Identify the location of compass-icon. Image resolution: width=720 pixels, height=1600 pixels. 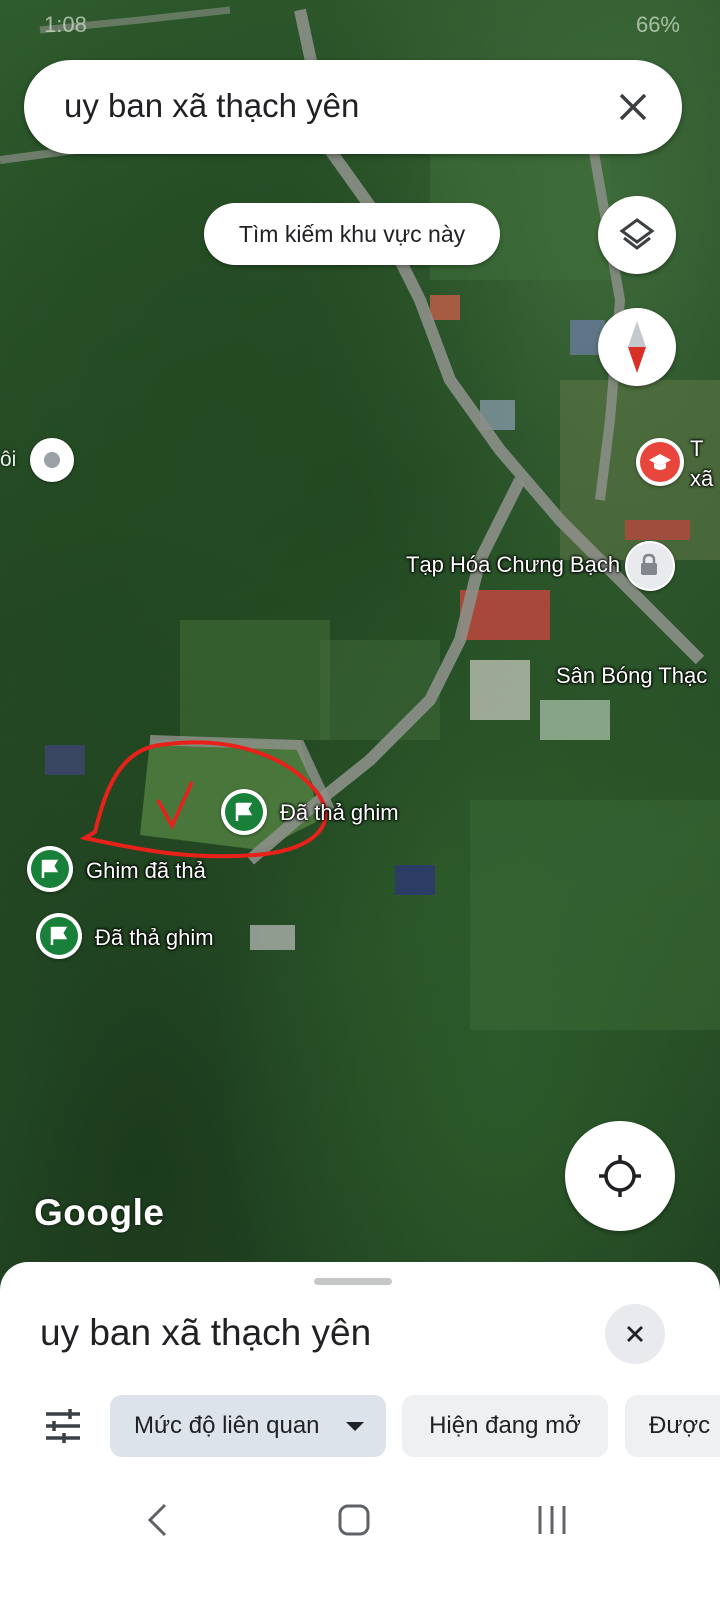
(637, 347).